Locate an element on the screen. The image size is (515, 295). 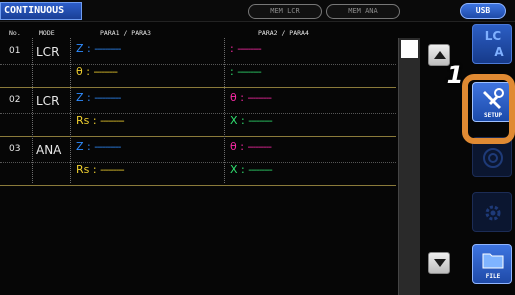
para3-readout: θ : --------- is located at coordinates (97, 72).